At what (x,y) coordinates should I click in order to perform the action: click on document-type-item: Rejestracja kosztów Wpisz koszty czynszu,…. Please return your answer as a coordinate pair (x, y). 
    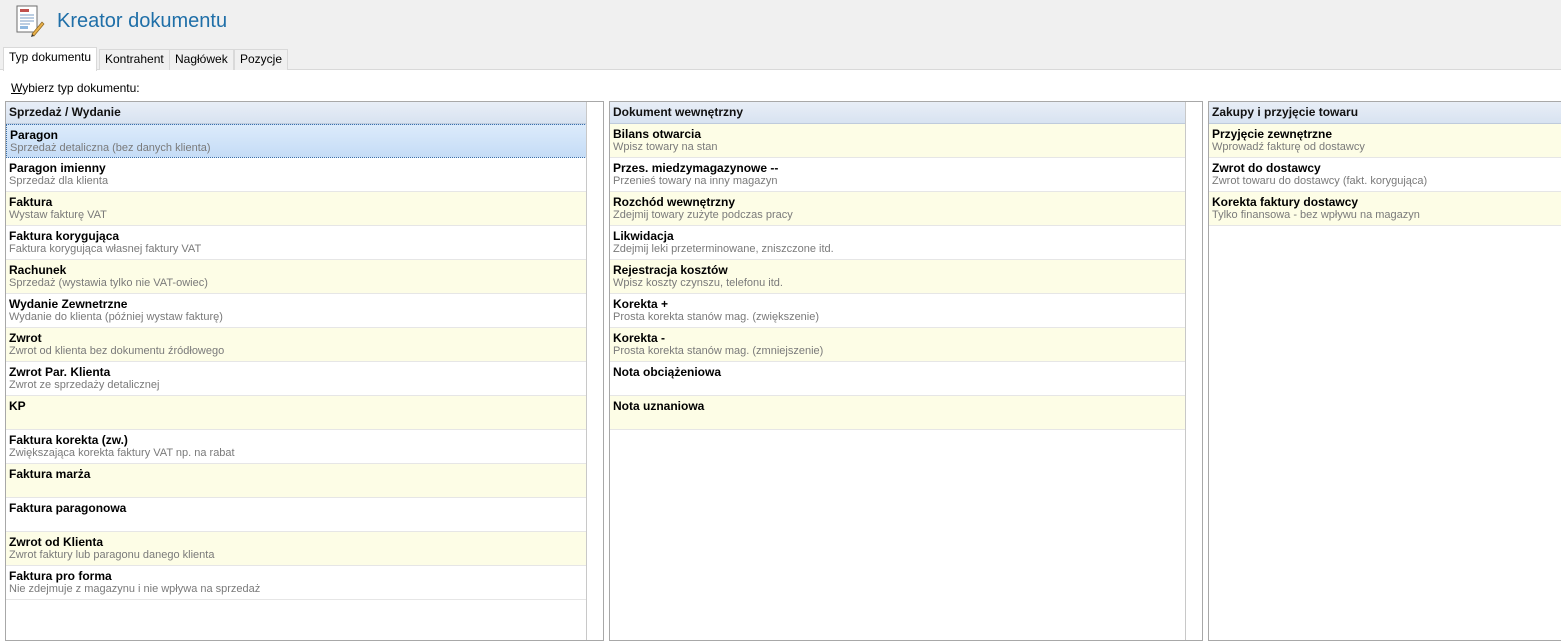
    Looking at the image, I should click on (898, 277).